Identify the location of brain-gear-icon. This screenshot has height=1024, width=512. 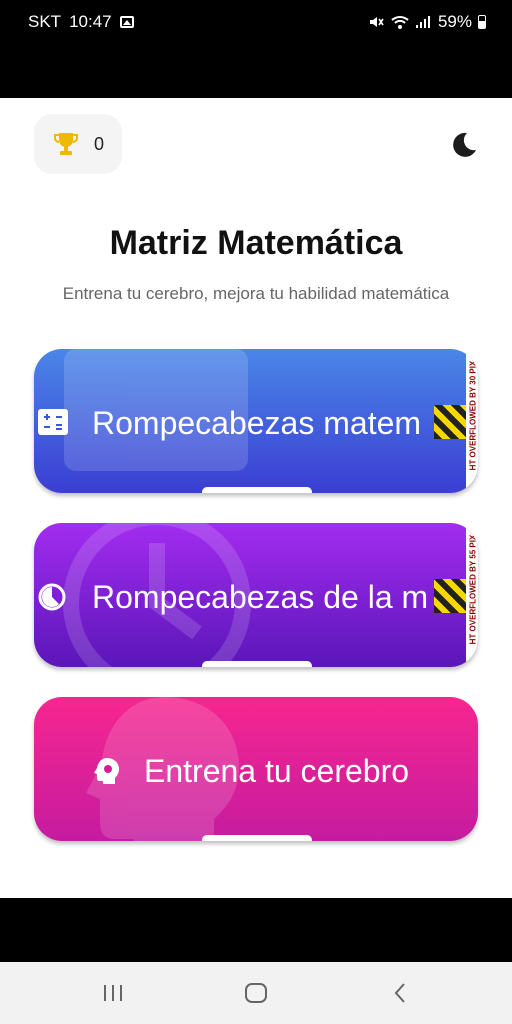
(106, 771).